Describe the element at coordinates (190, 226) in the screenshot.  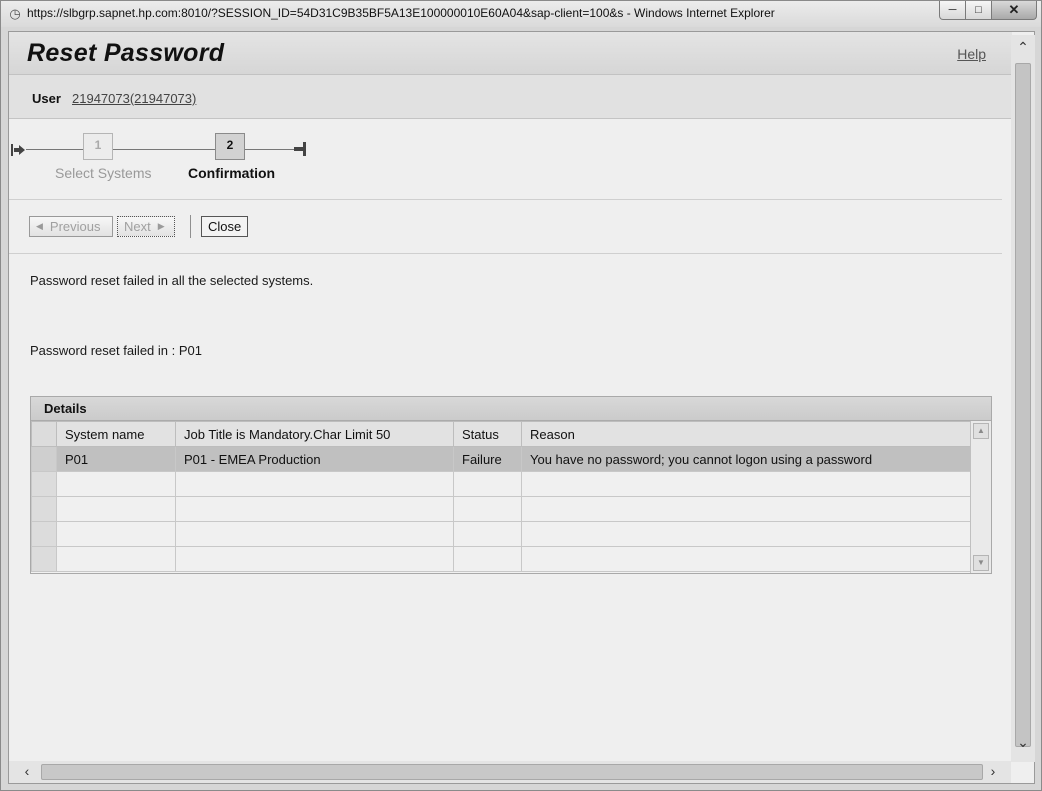
I see `toolbar-separator` at that location.